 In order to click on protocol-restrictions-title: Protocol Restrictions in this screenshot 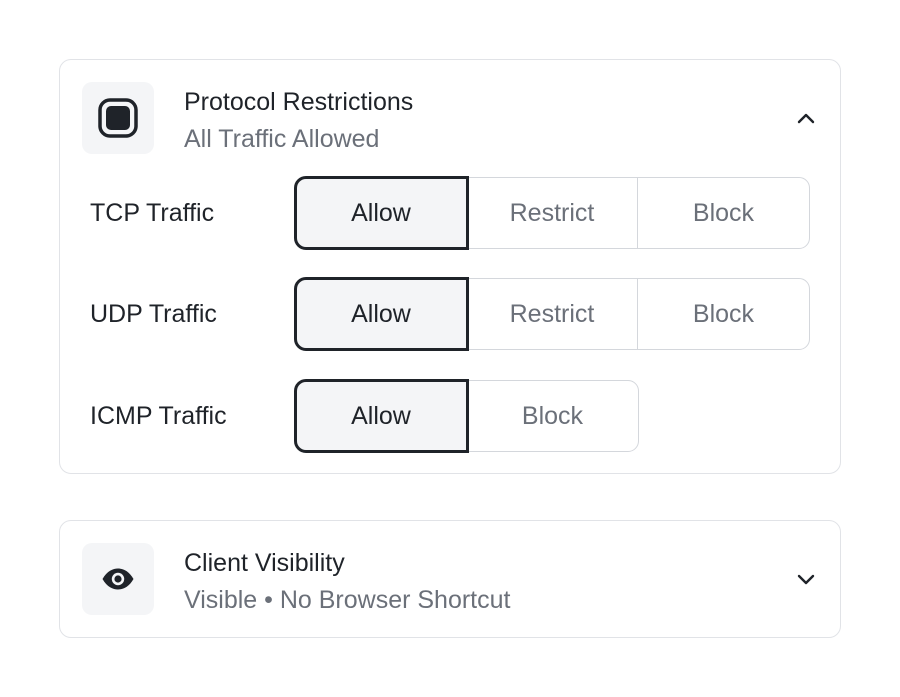, I will do `click(299, 102)`.